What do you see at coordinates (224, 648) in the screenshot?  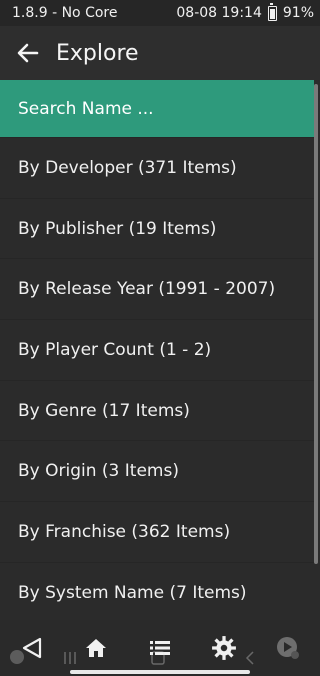 I see `gear-icon` at bounding box center [224, 648].